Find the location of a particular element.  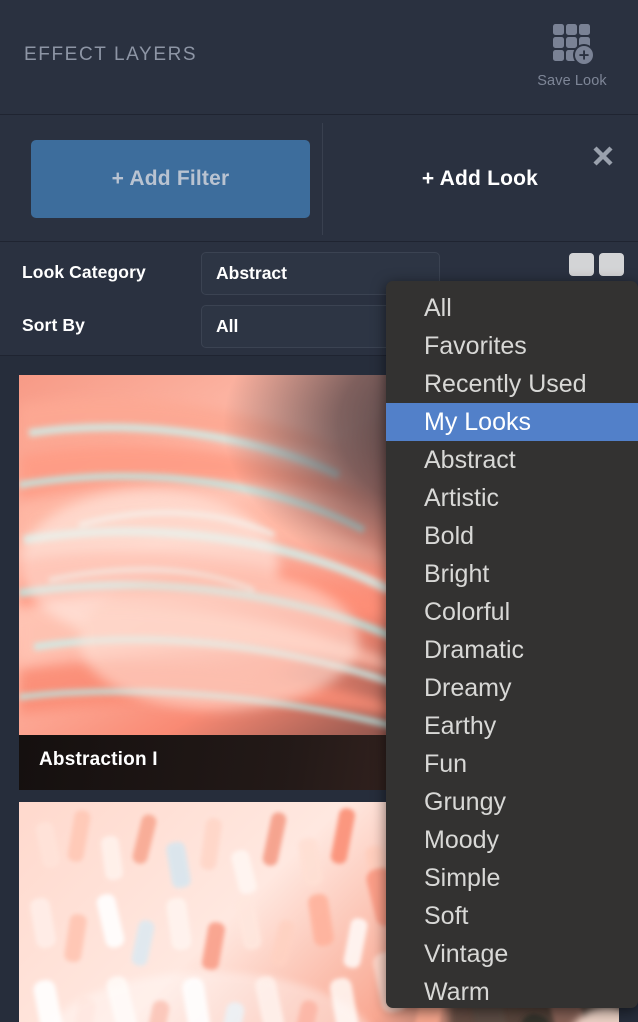

dropdown-item-favorites: Favorites is located at coordinates (512, 346).